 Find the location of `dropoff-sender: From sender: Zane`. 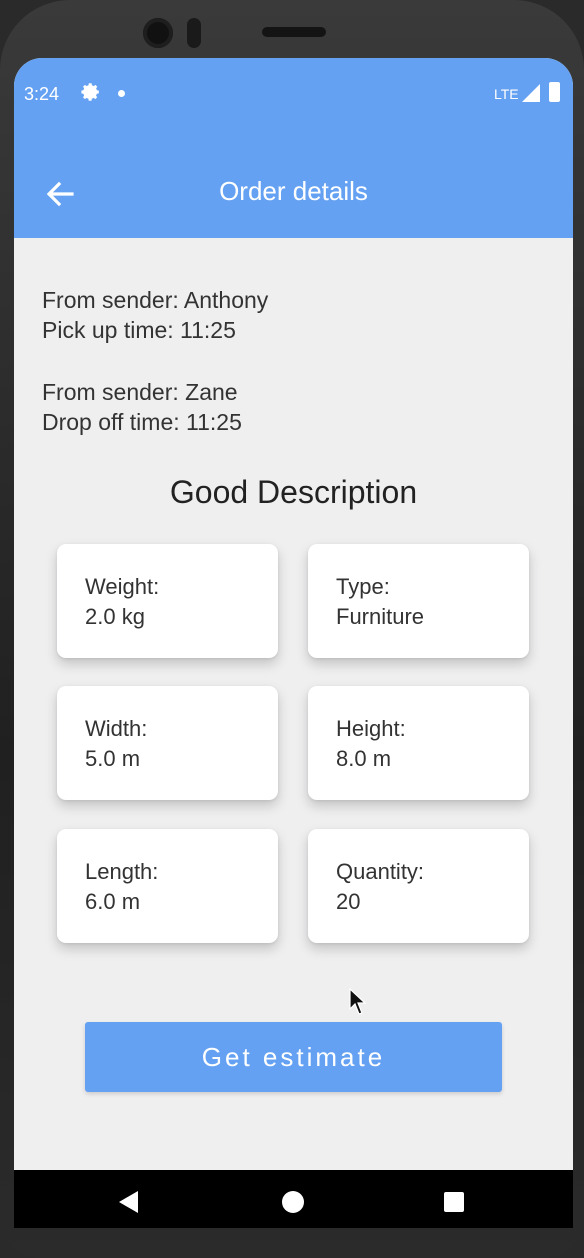

dropoff-sender: From sender: Zane is located at coordinates (140, 392).